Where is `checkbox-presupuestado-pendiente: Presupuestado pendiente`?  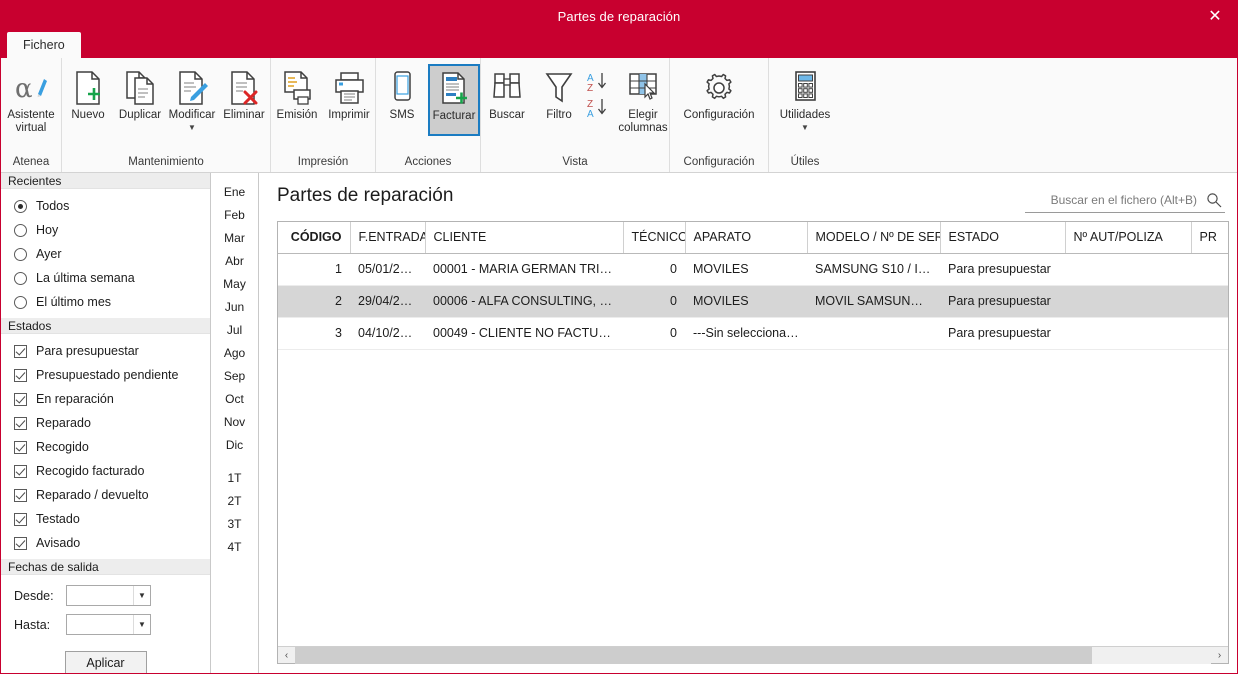
checkbox-presupuestado-pendiente: Presupuestado pendiente is located at coordinates (105, 375).